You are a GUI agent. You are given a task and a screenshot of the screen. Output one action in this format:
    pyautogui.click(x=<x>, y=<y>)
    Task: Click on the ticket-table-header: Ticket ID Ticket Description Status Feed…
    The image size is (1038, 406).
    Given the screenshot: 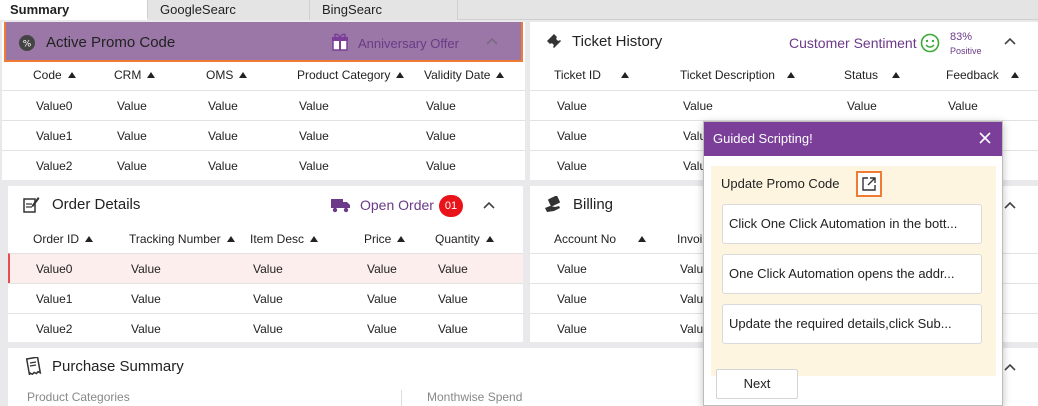 What is the action you would take?
    pyautogui.click(x=784, y=78)
    